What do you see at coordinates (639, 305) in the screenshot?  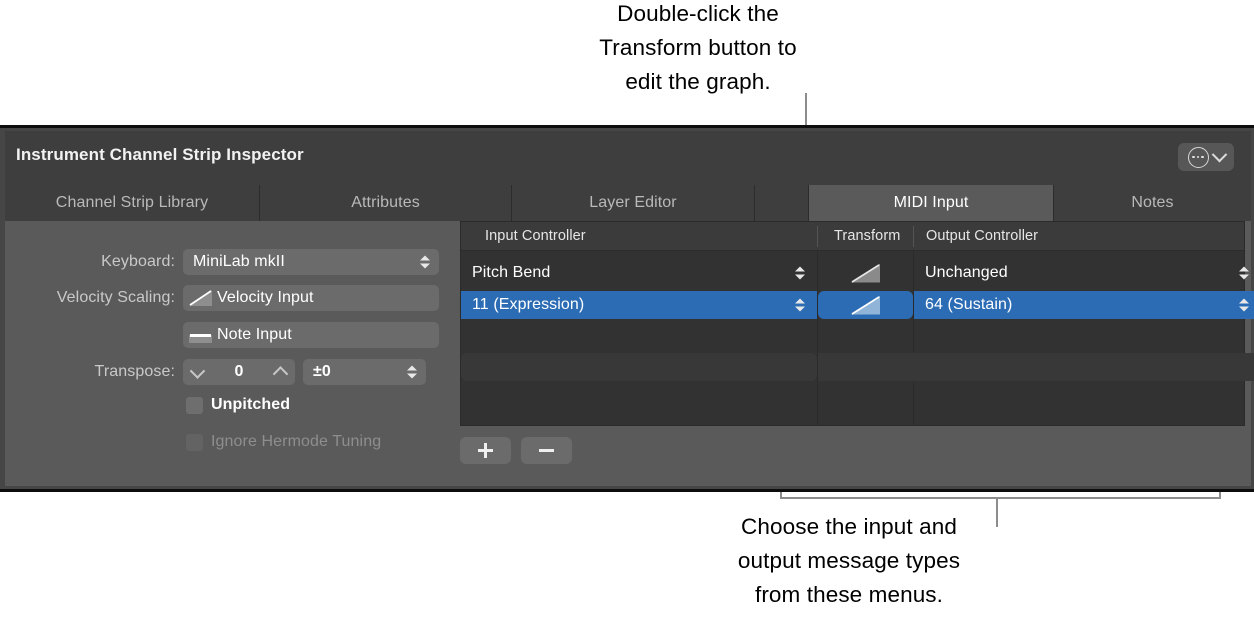 I see `cell-input-controller: 11 (Expression)` at bounding box center [639, 305].